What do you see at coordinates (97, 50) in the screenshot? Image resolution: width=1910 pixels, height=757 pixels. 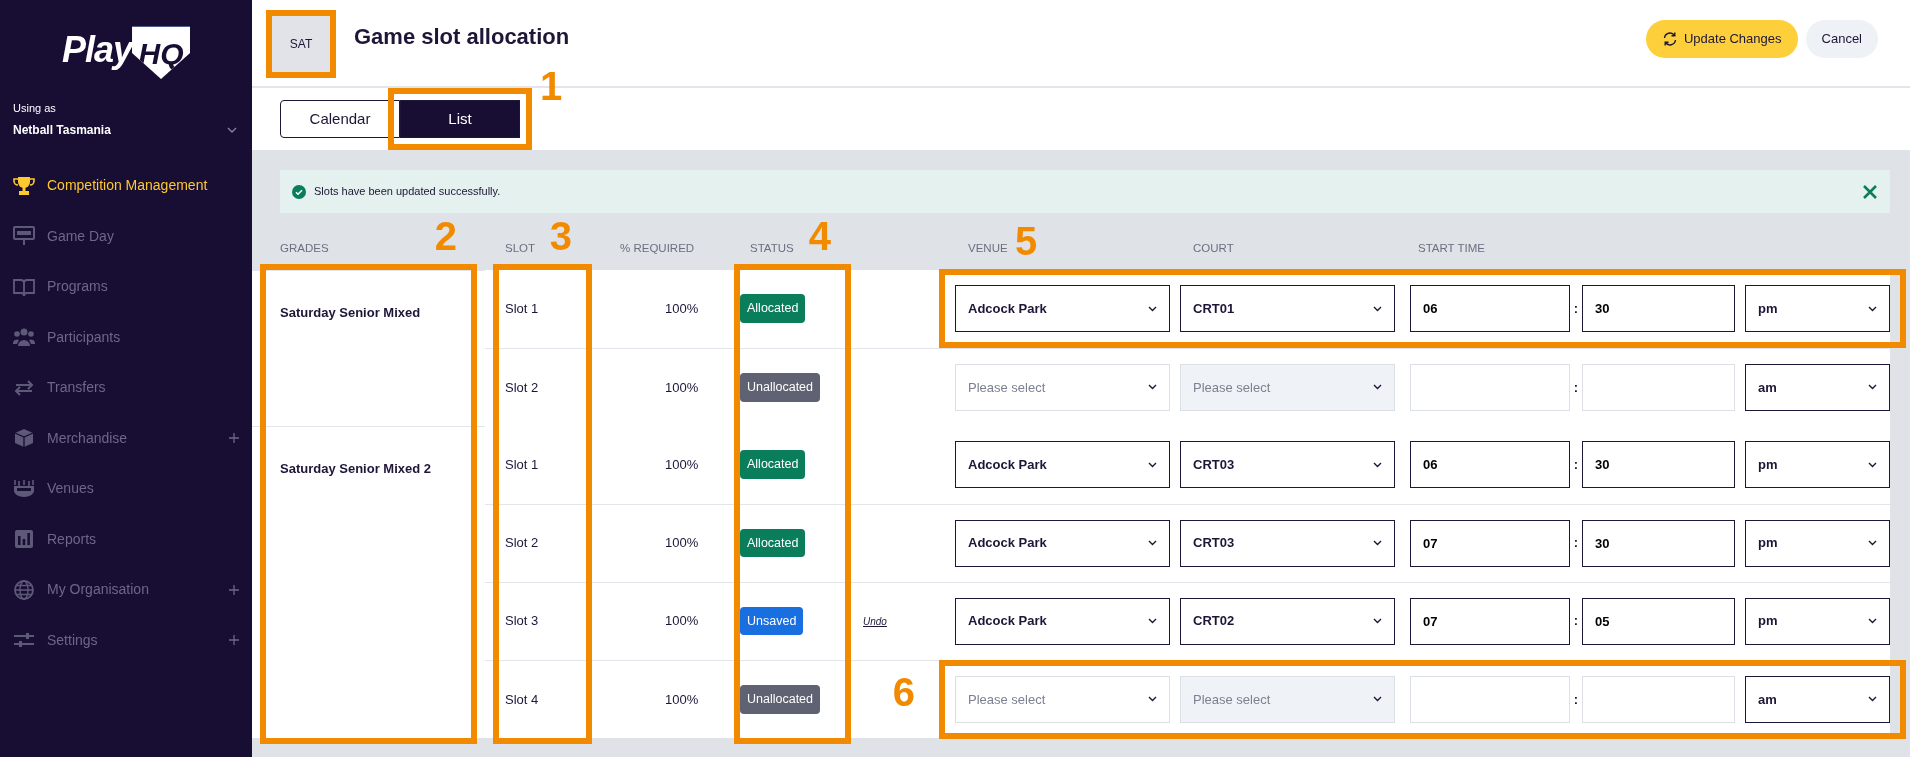 I see `logo-text: Play` at bounding box center [97, 50].